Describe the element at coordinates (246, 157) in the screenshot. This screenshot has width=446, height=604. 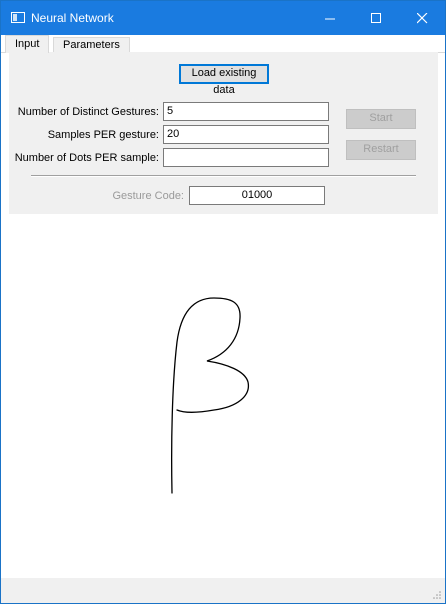
I see `dots-per-sample-field` at that location.